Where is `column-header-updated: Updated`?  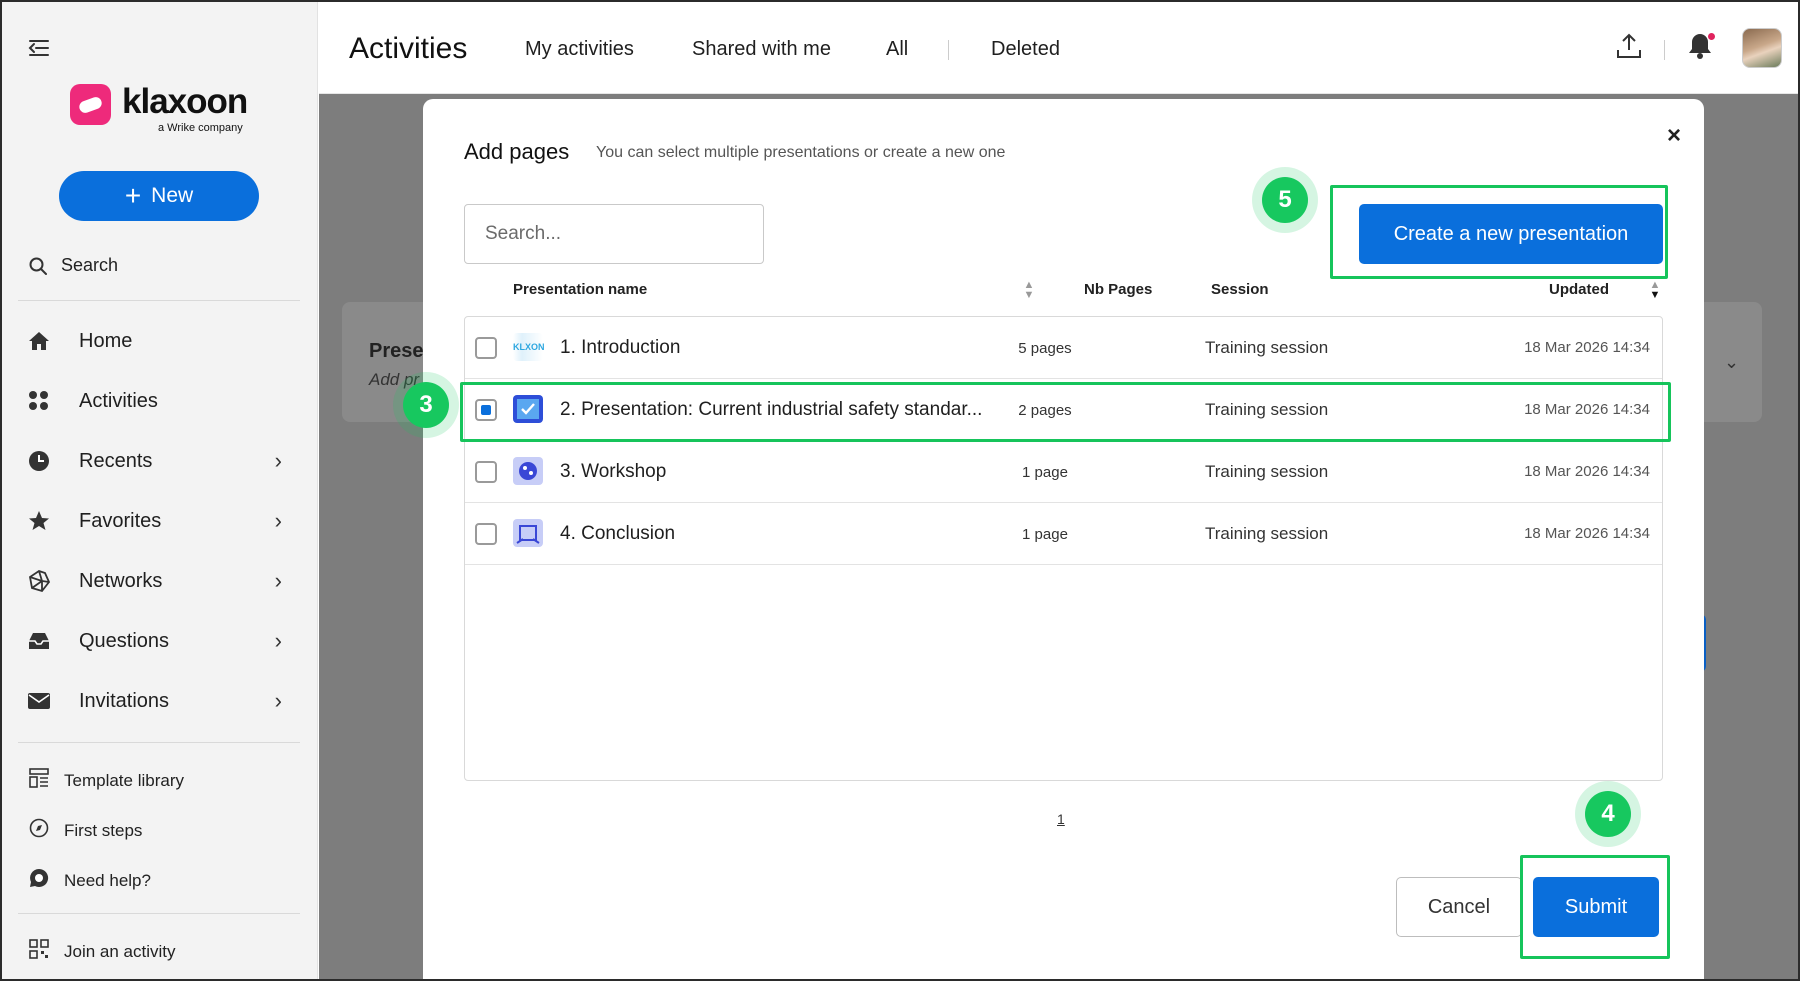
column-header-updated: Updated is located at coordinates (1579, 289).